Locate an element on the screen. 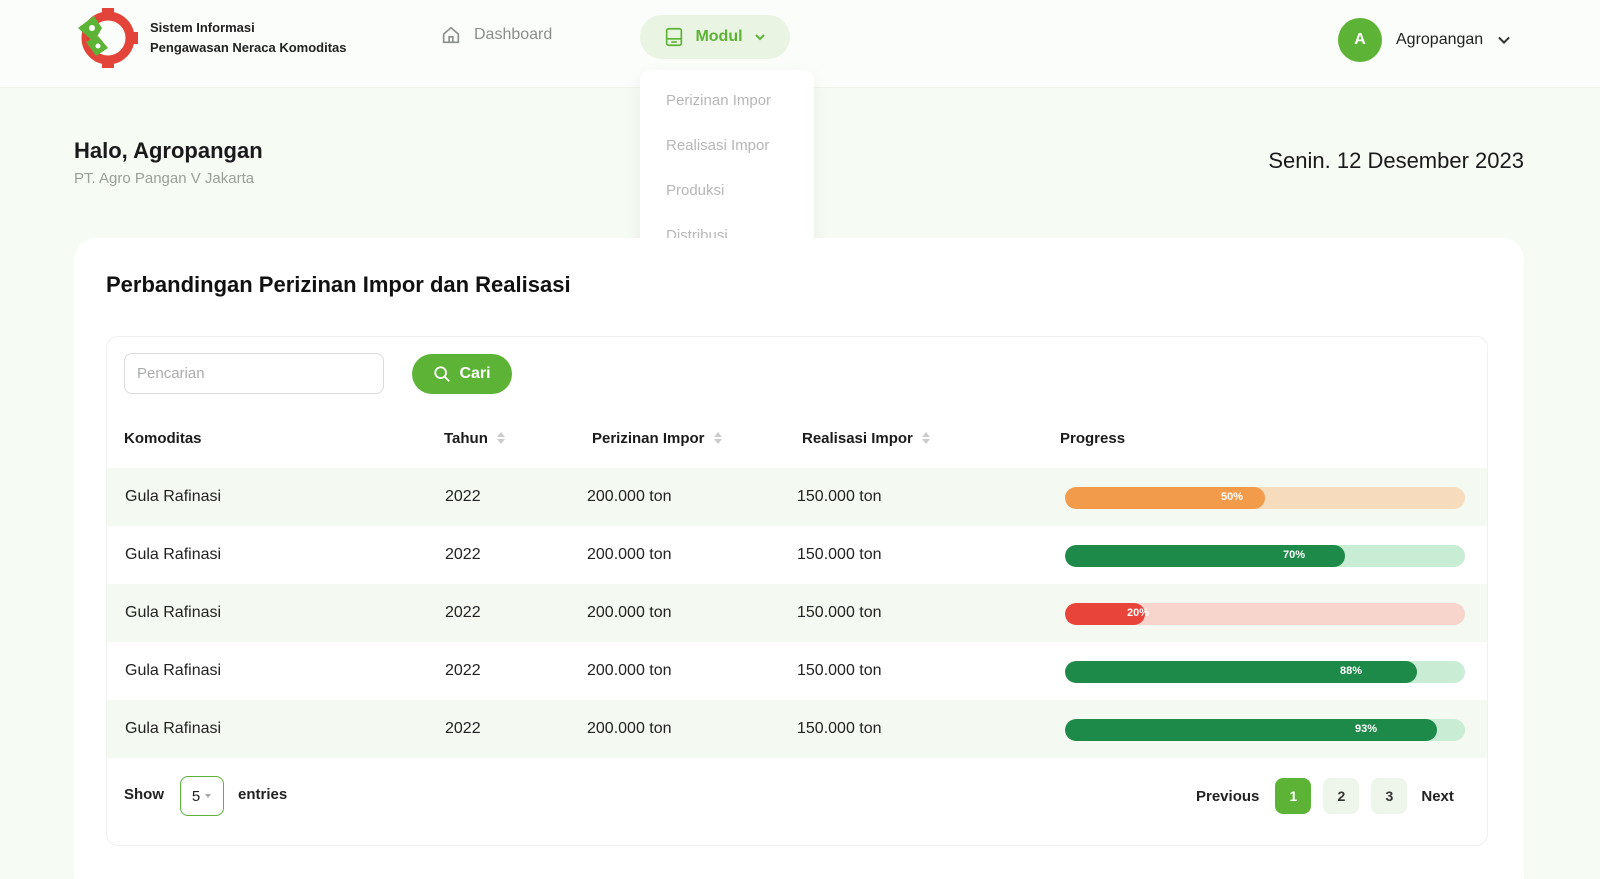 The height and width of the screenshot is (879, 1600). menu-item-perizinan-impor: Perizinan Impor is located at coordinates (718, 100).